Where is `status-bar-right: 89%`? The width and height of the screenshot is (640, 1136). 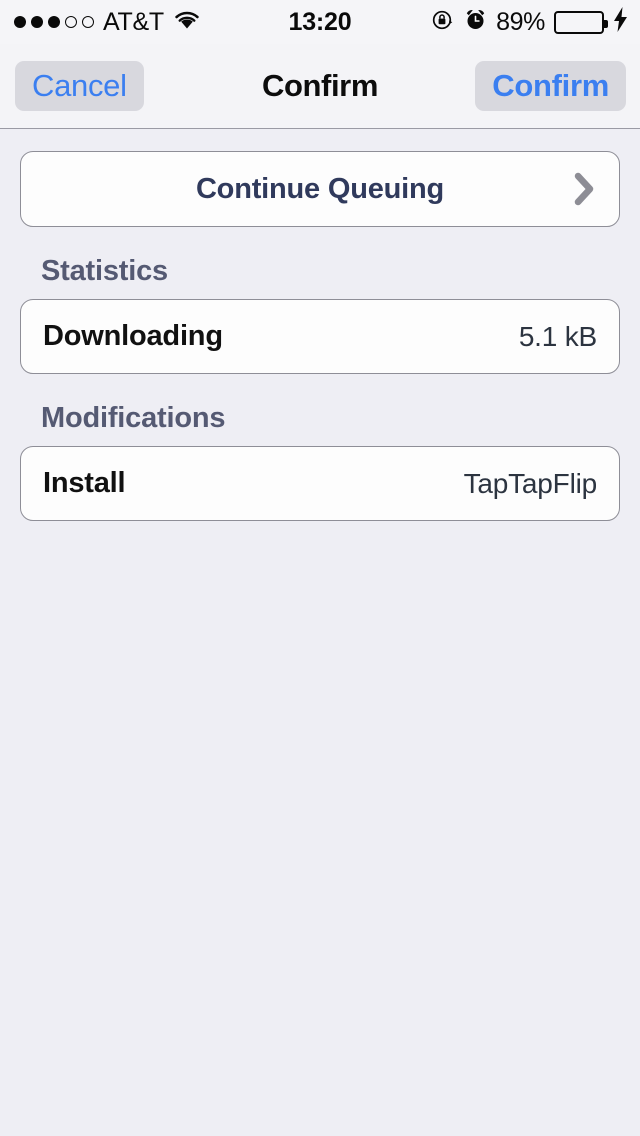
status-bar-right: 89% is located at coordinates (529, 22).